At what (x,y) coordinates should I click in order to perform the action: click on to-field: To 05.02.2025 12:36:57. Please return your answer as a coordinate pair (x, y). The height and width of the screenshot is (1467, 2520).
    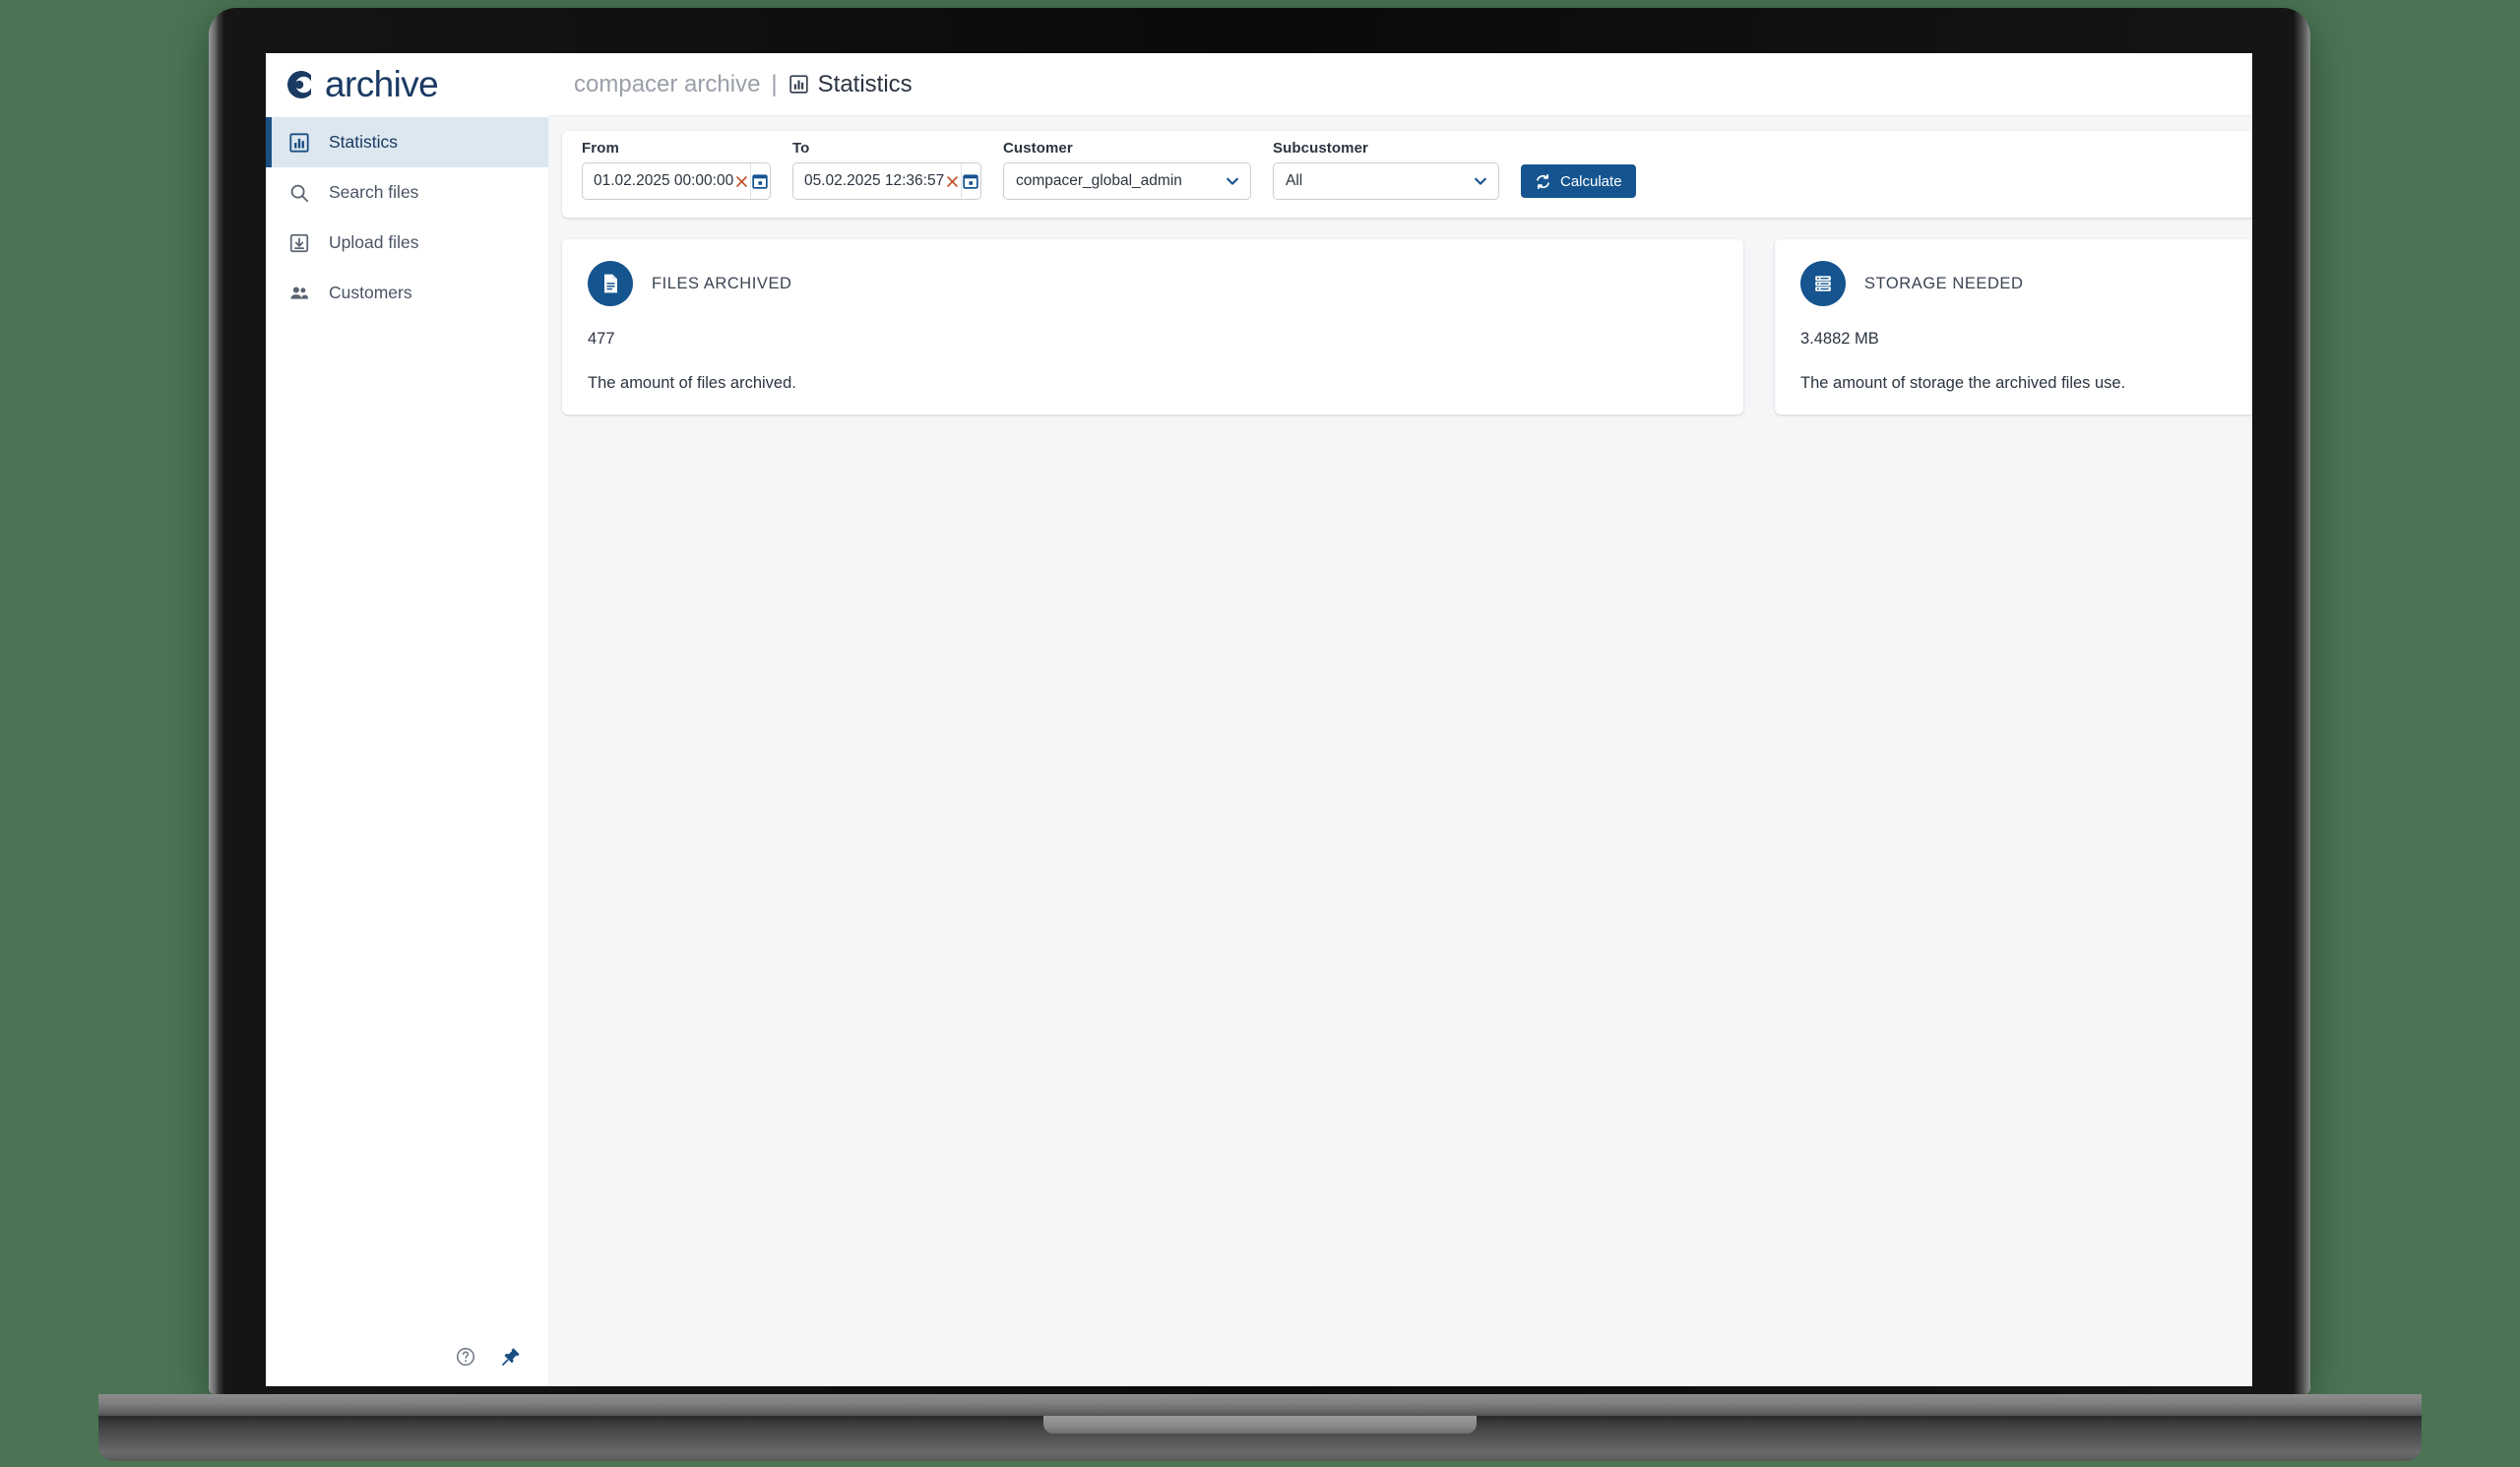
    Looking at the image, I should click on (886, 170).